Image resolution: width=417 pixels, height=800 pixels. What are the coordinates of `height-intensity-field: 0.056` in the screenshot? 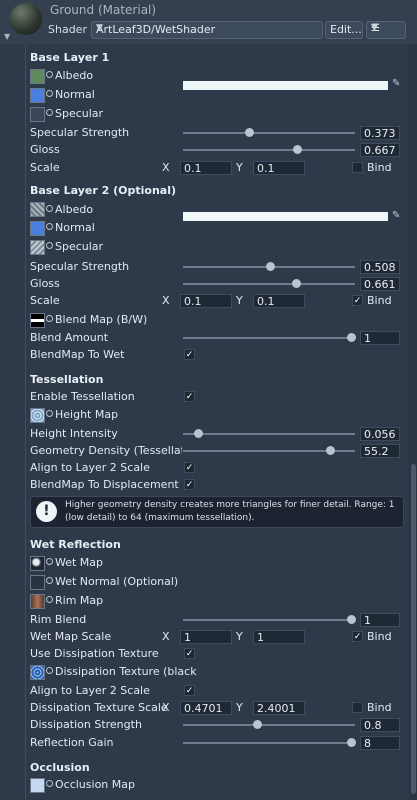 It's located at (380, 434).